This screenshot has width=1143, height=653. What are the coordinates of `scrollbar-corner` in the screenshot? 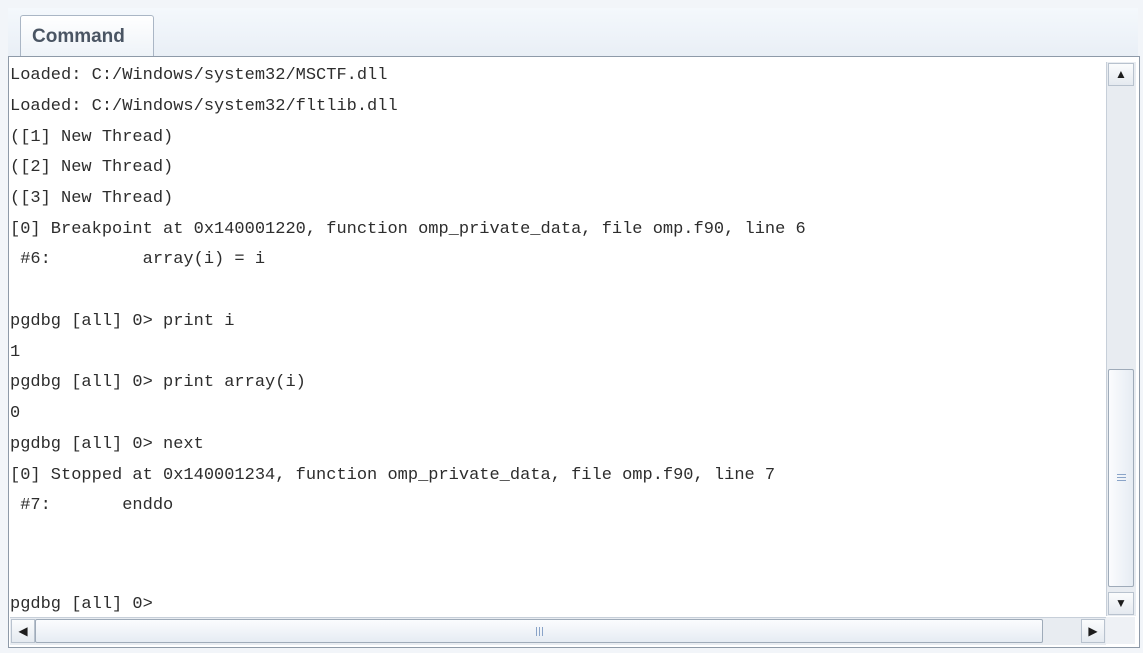 It's located at (1120, 630).